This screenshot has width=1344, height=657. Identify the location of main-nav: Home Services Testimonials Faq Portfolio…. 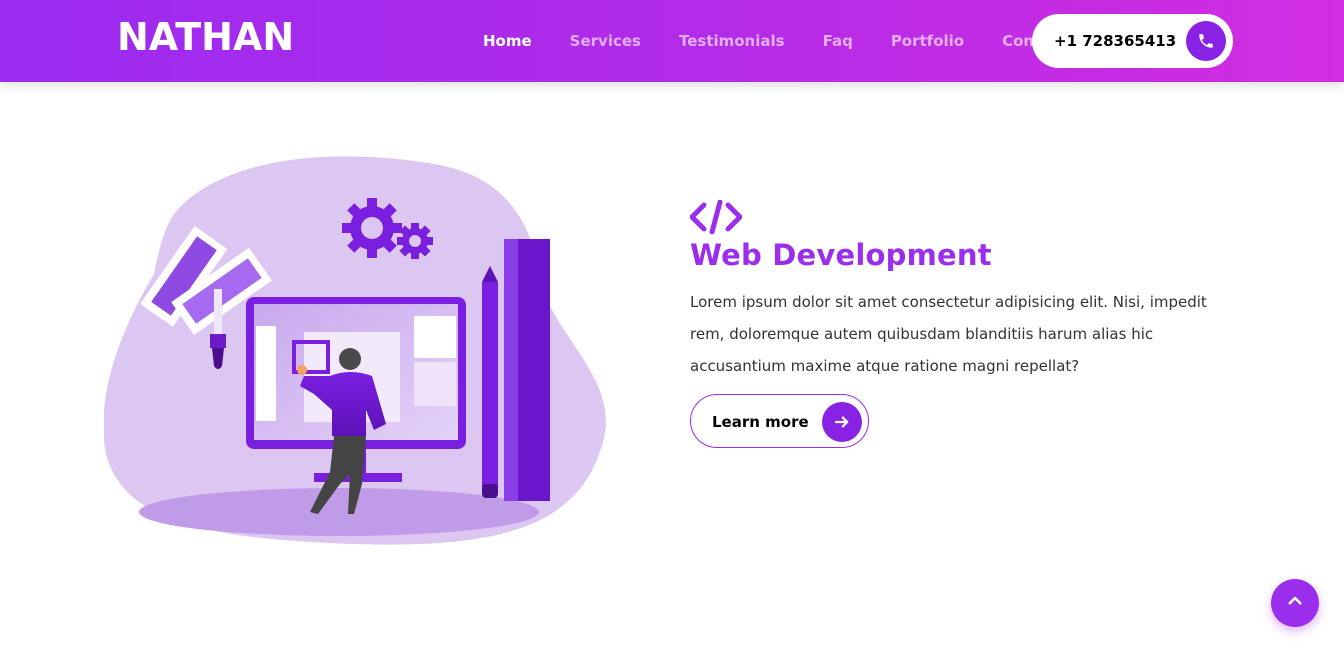
(794, 41).